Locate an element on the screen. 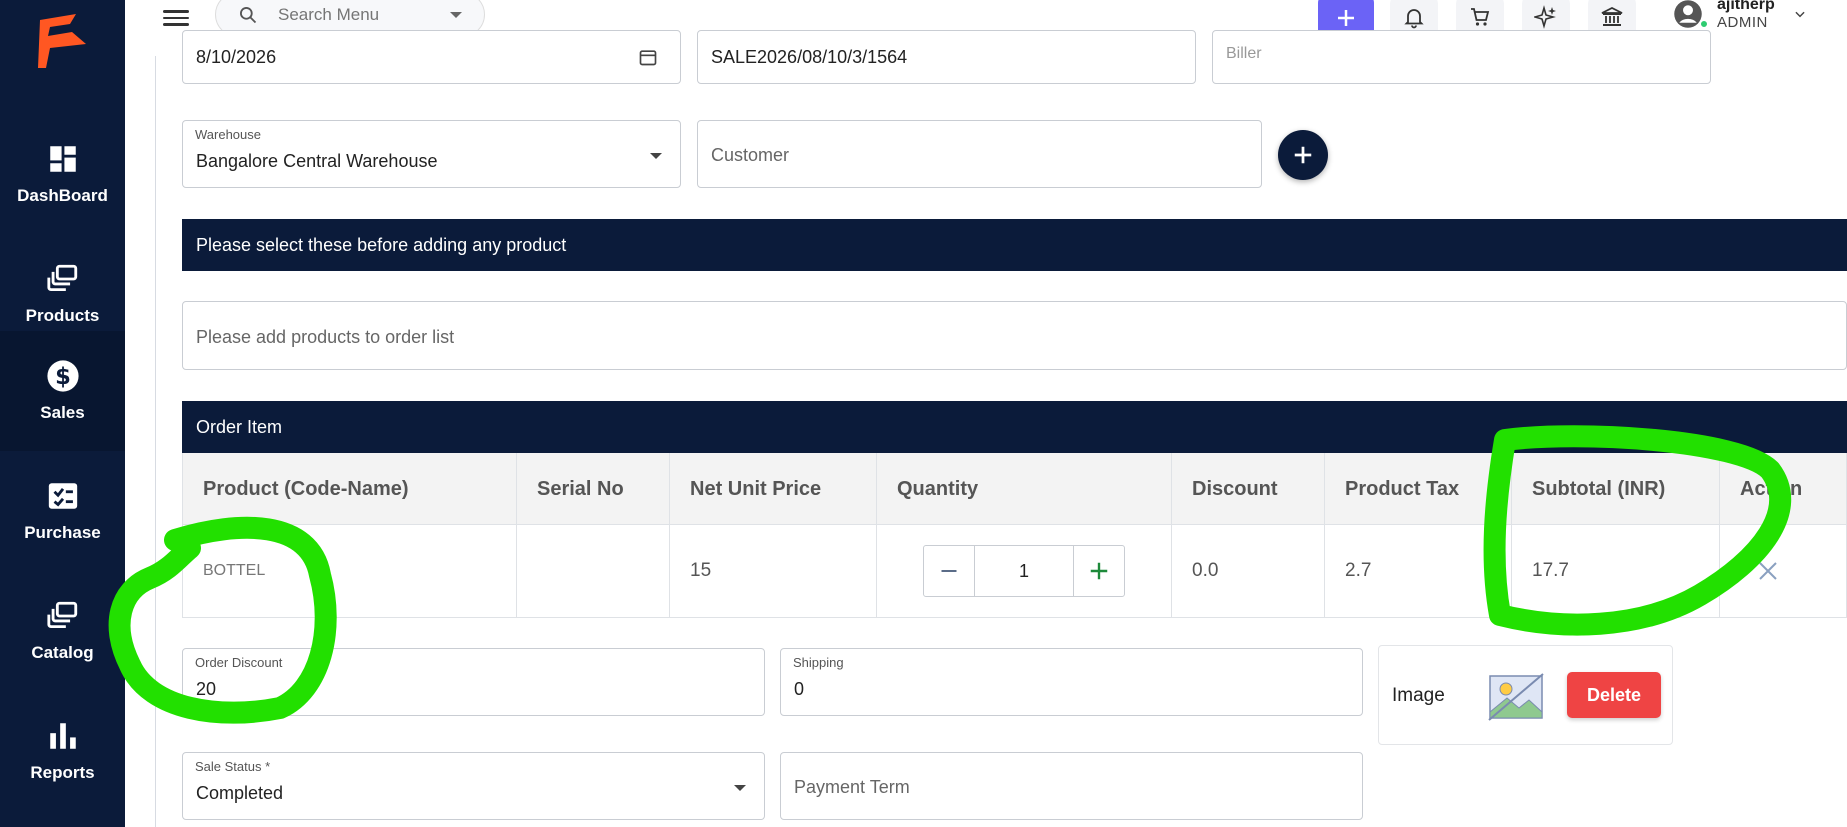 Image resolution: width=1847 pixels, height=827 pixels. catalog-icon is located at coordinates (61, 615).